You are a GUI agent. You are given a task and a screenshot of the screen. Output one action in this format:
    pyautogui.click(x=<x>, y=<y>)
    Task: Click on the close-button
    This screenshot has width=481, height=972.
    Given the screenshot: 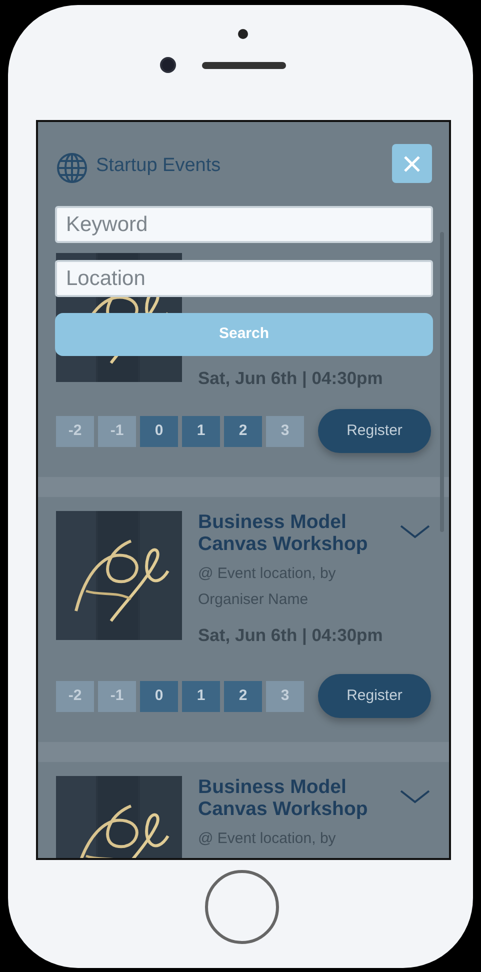 What is the action you would take?
    pyautogui.click(x=412, y=163)
    